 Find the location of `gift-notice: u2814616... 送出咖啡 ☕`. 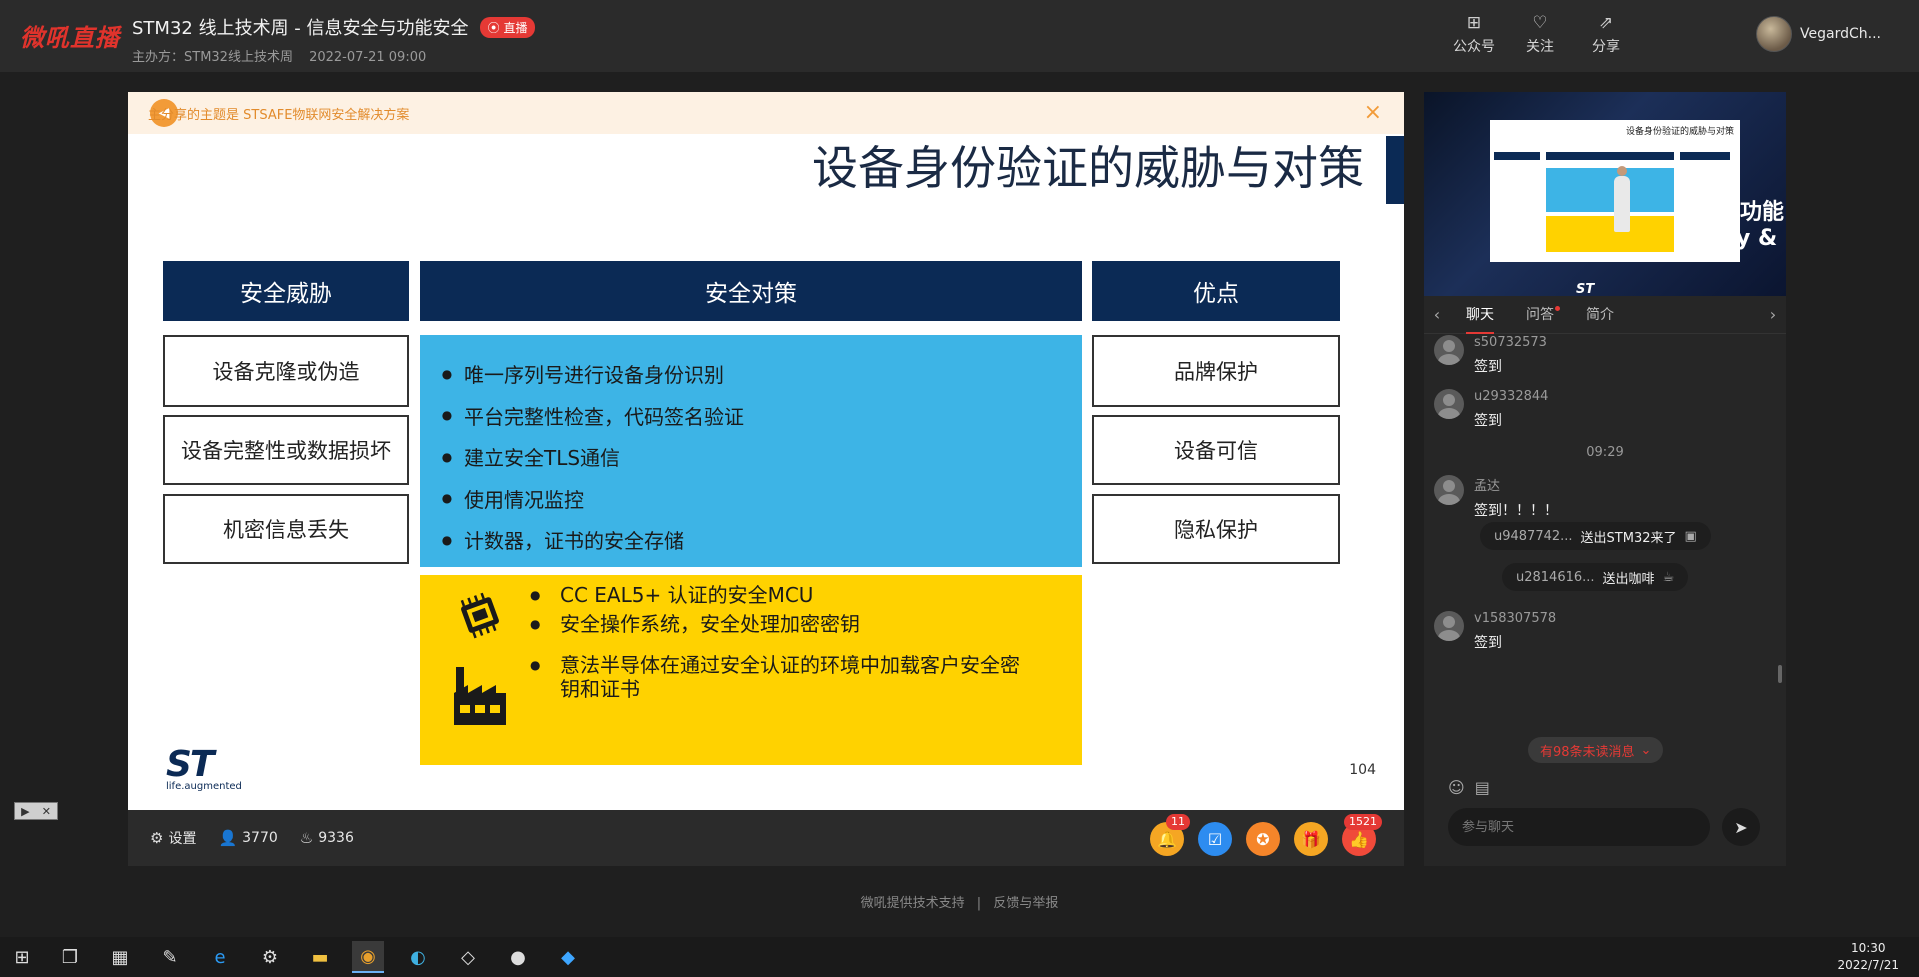

gift-notice: u2814616... 送出咖啡 ☕ is located at coordinates (1595, 577).